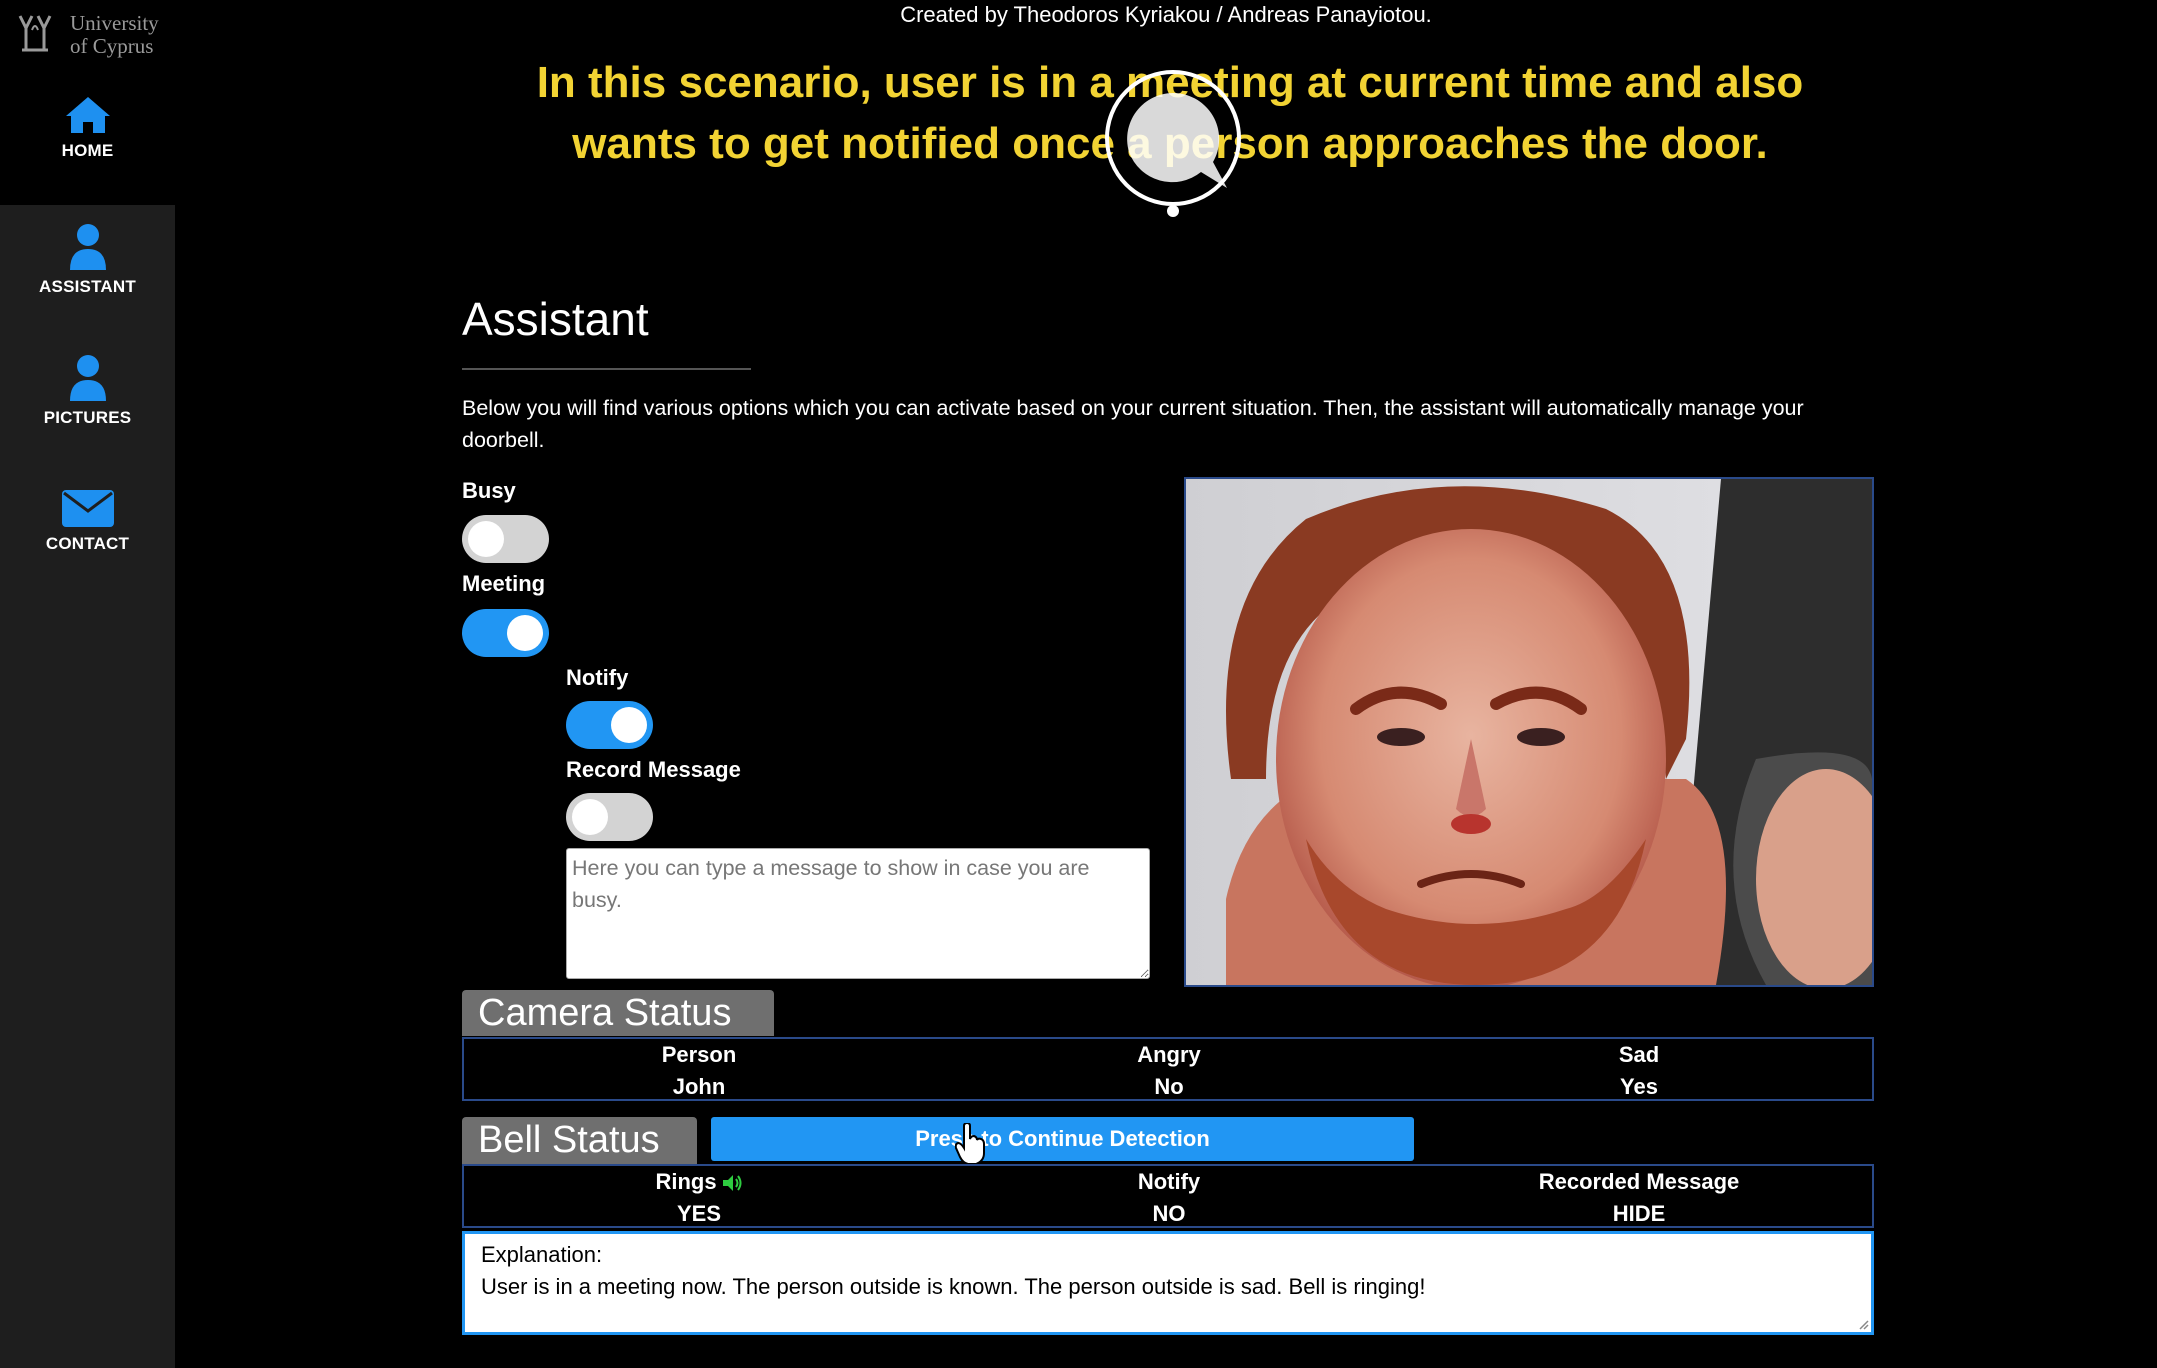 The height and width of the screenshot is (1368, 2157). I want to click on rings-header: Rings, so click(699, 1182).